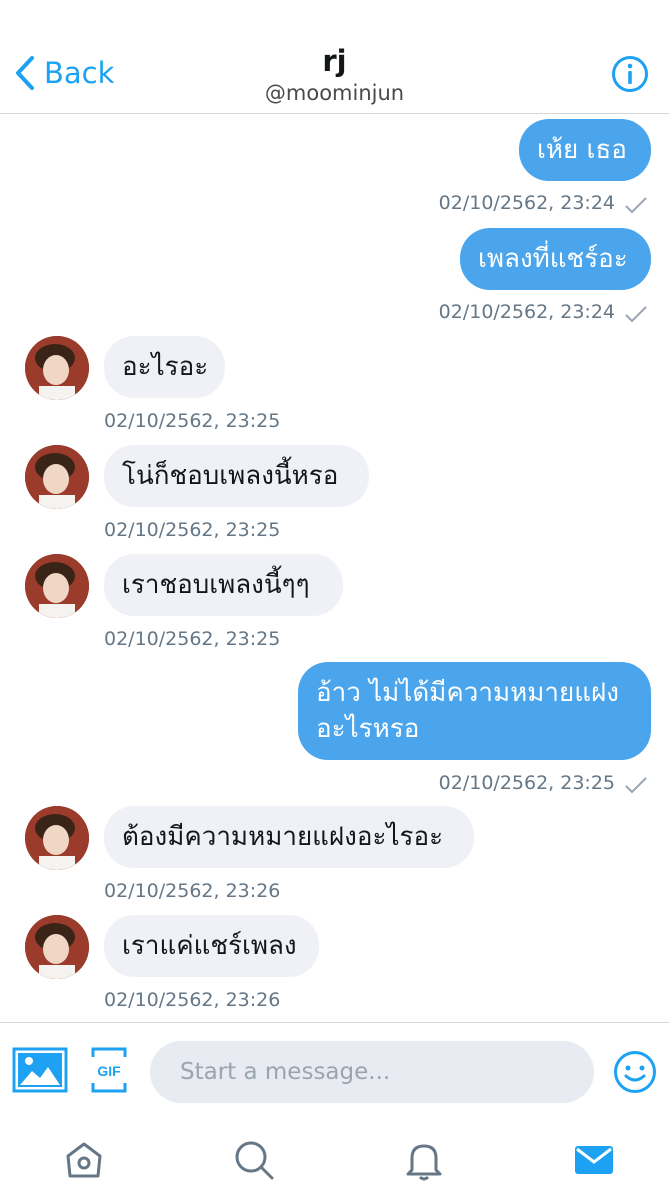 This screenshot has width=669, height=1200. I want to click on message-text: เห้ย เธอ, so click(582, 150).